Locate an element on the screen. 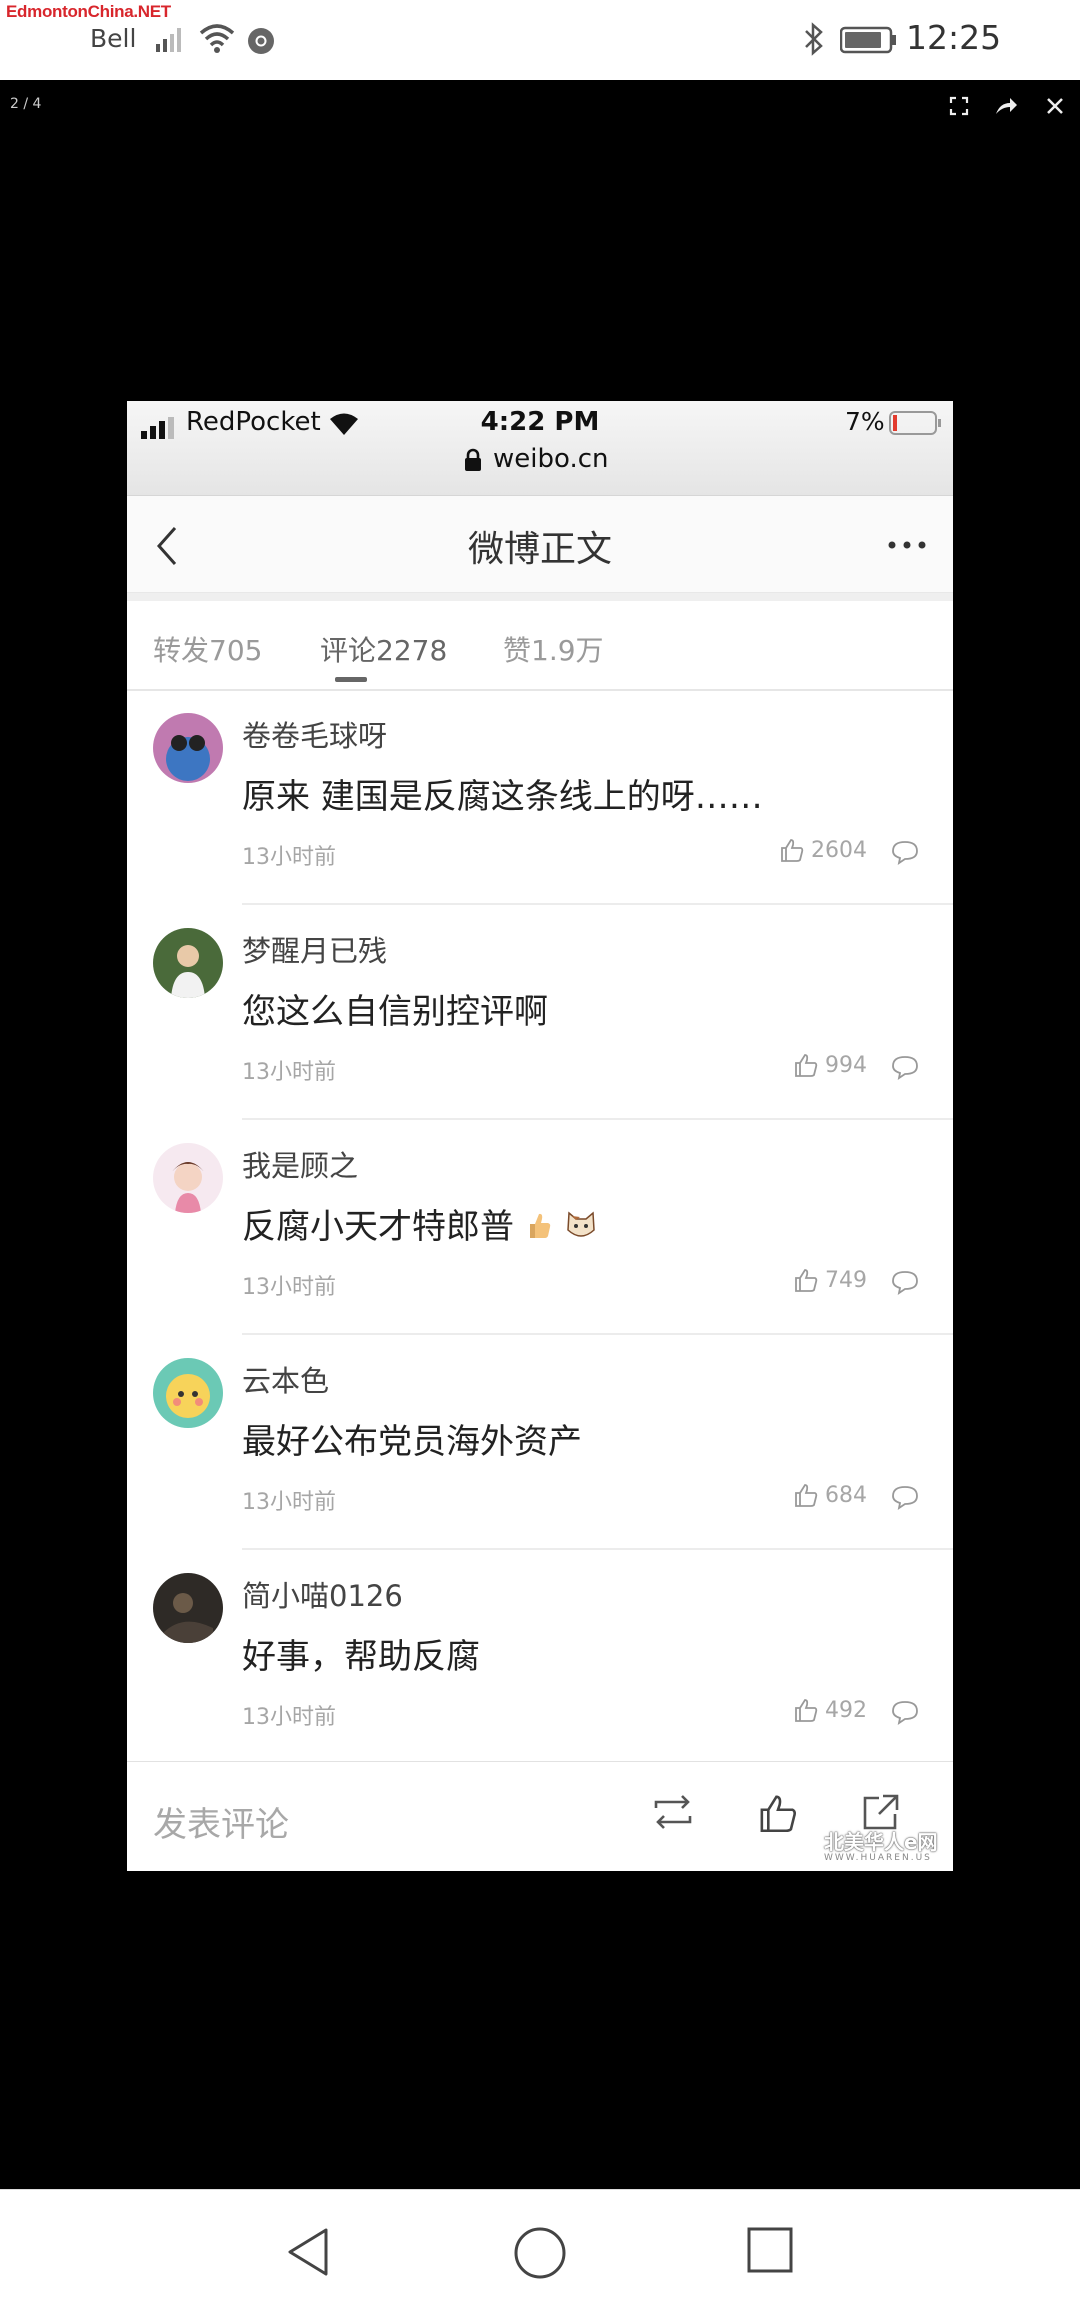 The image size is (1080, 2313). repost-icon is located at coordinates (673, 1812).